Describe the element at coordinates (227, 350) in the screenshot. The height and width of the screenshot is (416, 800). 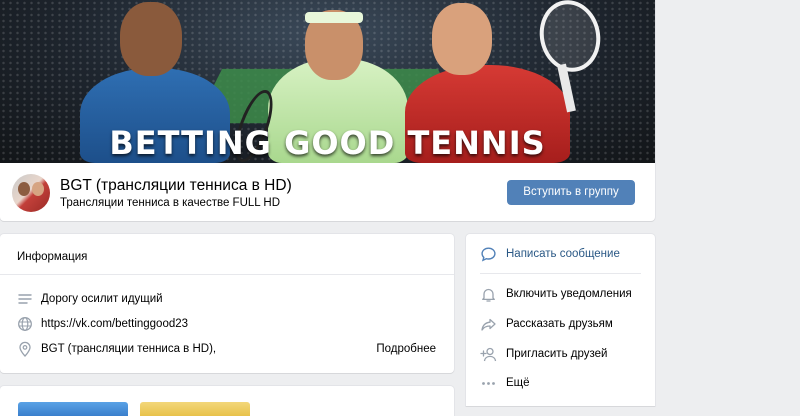
I see `info-row-location: BGT (трансляции тенниса в HD), Подробнее` at that location.